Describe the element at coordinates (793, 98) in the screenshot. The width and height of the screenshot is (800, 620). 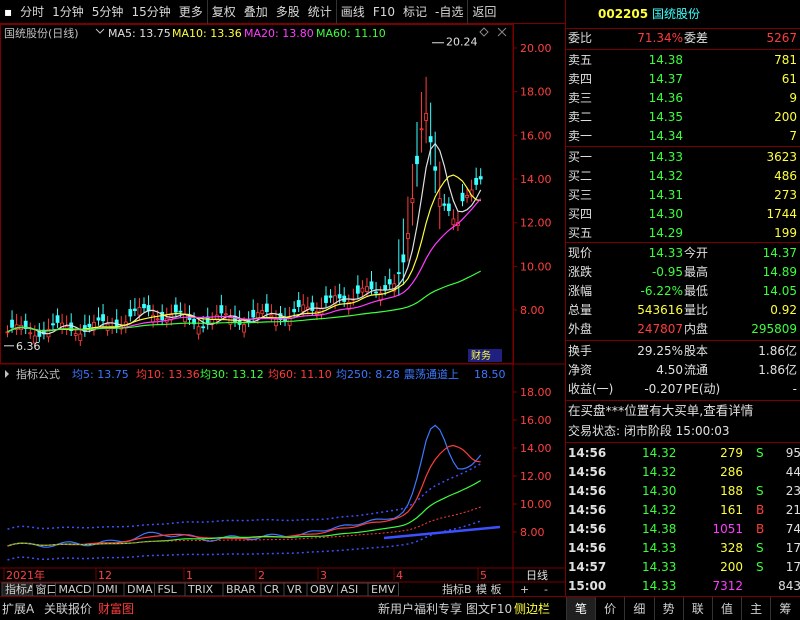
I see `ask-volume: 9` at that location.